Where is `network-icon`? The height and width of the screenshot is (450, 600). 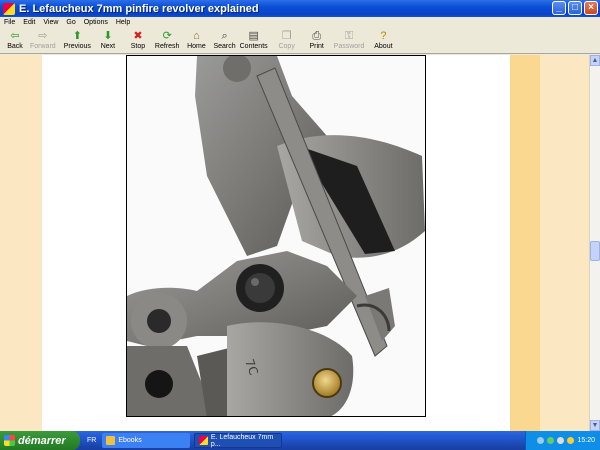 network-icon is located at coordinates (541, 440).